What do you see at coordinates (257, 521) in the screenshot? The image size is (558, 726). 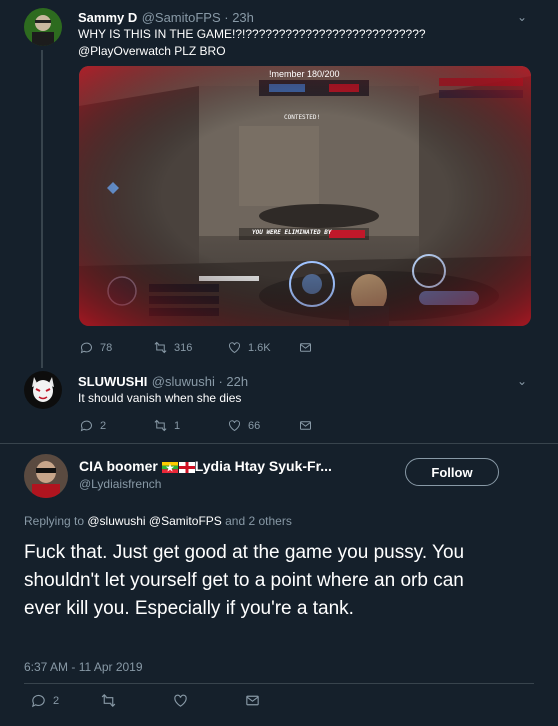 I see `replying-suffix: and 2 others` at bounding box center [257, 521].